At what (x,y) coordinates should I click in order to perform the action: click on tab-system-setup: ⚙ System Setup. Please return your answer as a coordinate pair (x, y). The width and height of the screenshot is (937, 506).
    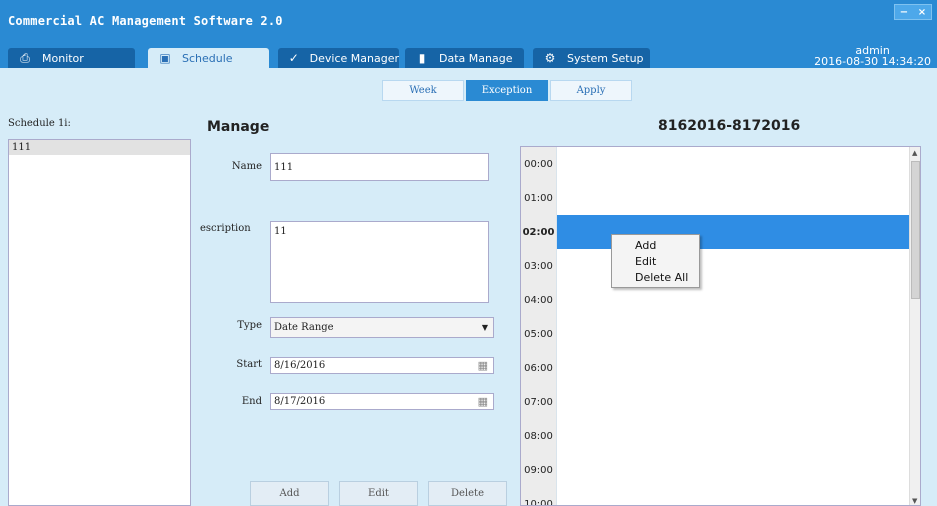
    Looking at the image, I should click on (591, 58).